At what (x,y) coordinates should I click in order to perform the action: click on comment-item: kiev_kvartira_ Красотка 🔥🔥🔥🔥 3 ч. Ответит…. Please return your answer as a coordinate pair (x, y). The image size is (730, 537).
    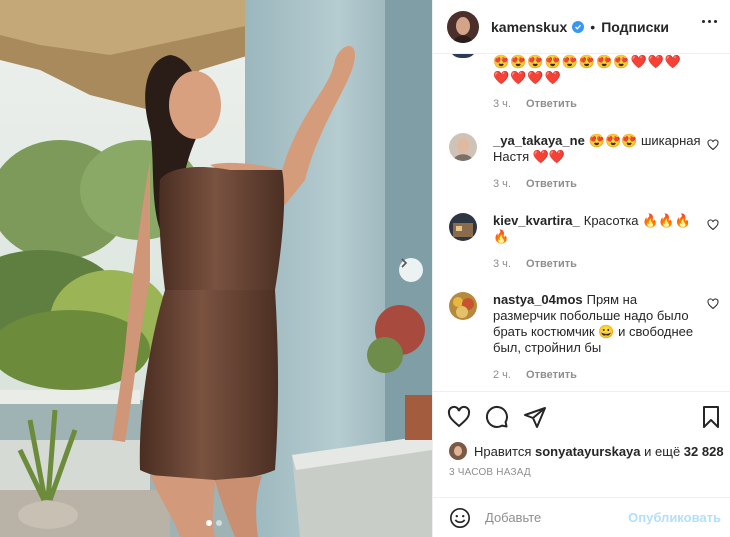
    Looking at the image, I should click on (584, 248).